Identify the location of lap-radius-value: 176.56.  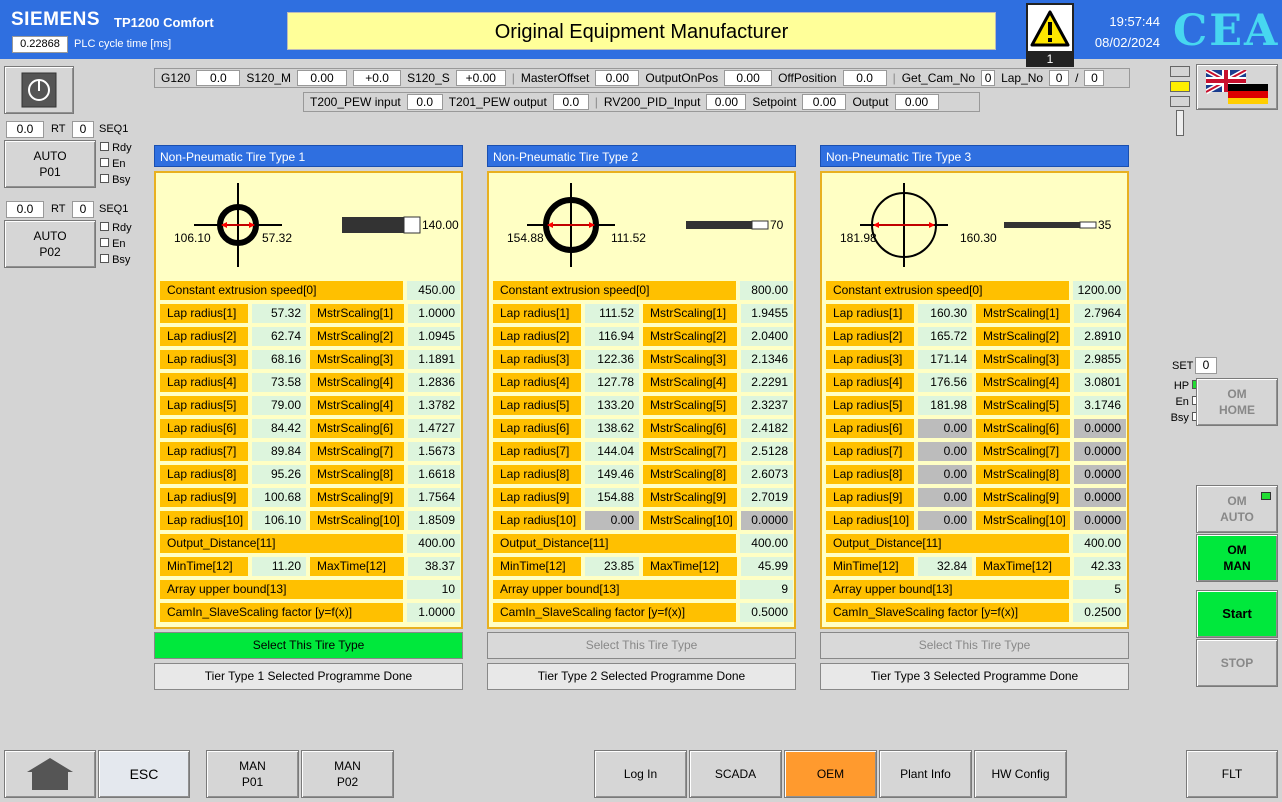
(945, 382).